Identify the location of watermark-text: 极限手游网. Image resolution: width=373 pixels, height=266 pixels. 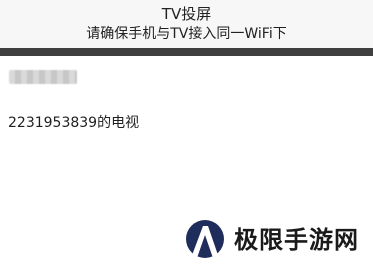
(296, 239).